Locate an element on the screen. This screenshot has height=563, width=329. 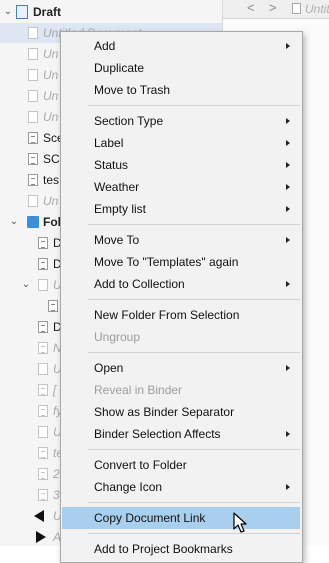
menu-item-add: Add is located at coordinates (181, 46).